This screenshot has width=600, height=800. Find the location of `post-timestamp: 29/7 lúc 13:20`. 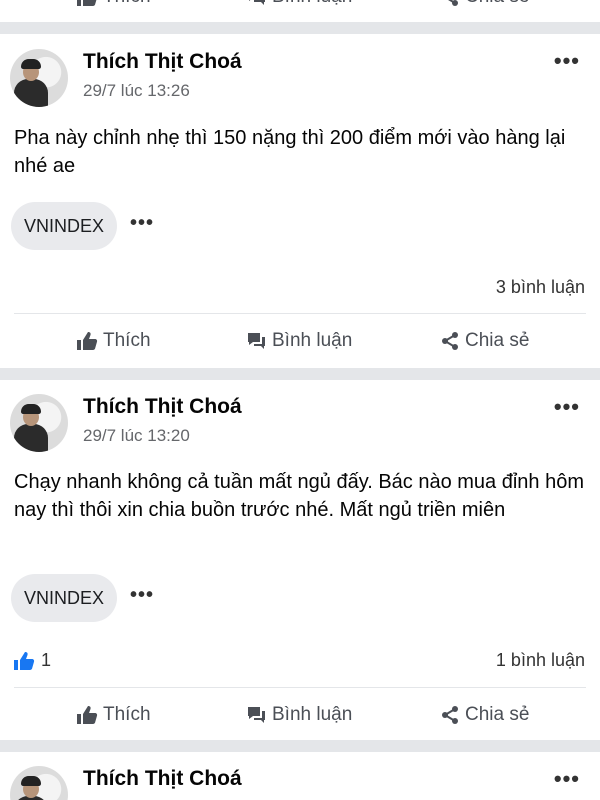

post-timestamp: 29/7 lúc 13:20 is located at coordinates (136, 436).